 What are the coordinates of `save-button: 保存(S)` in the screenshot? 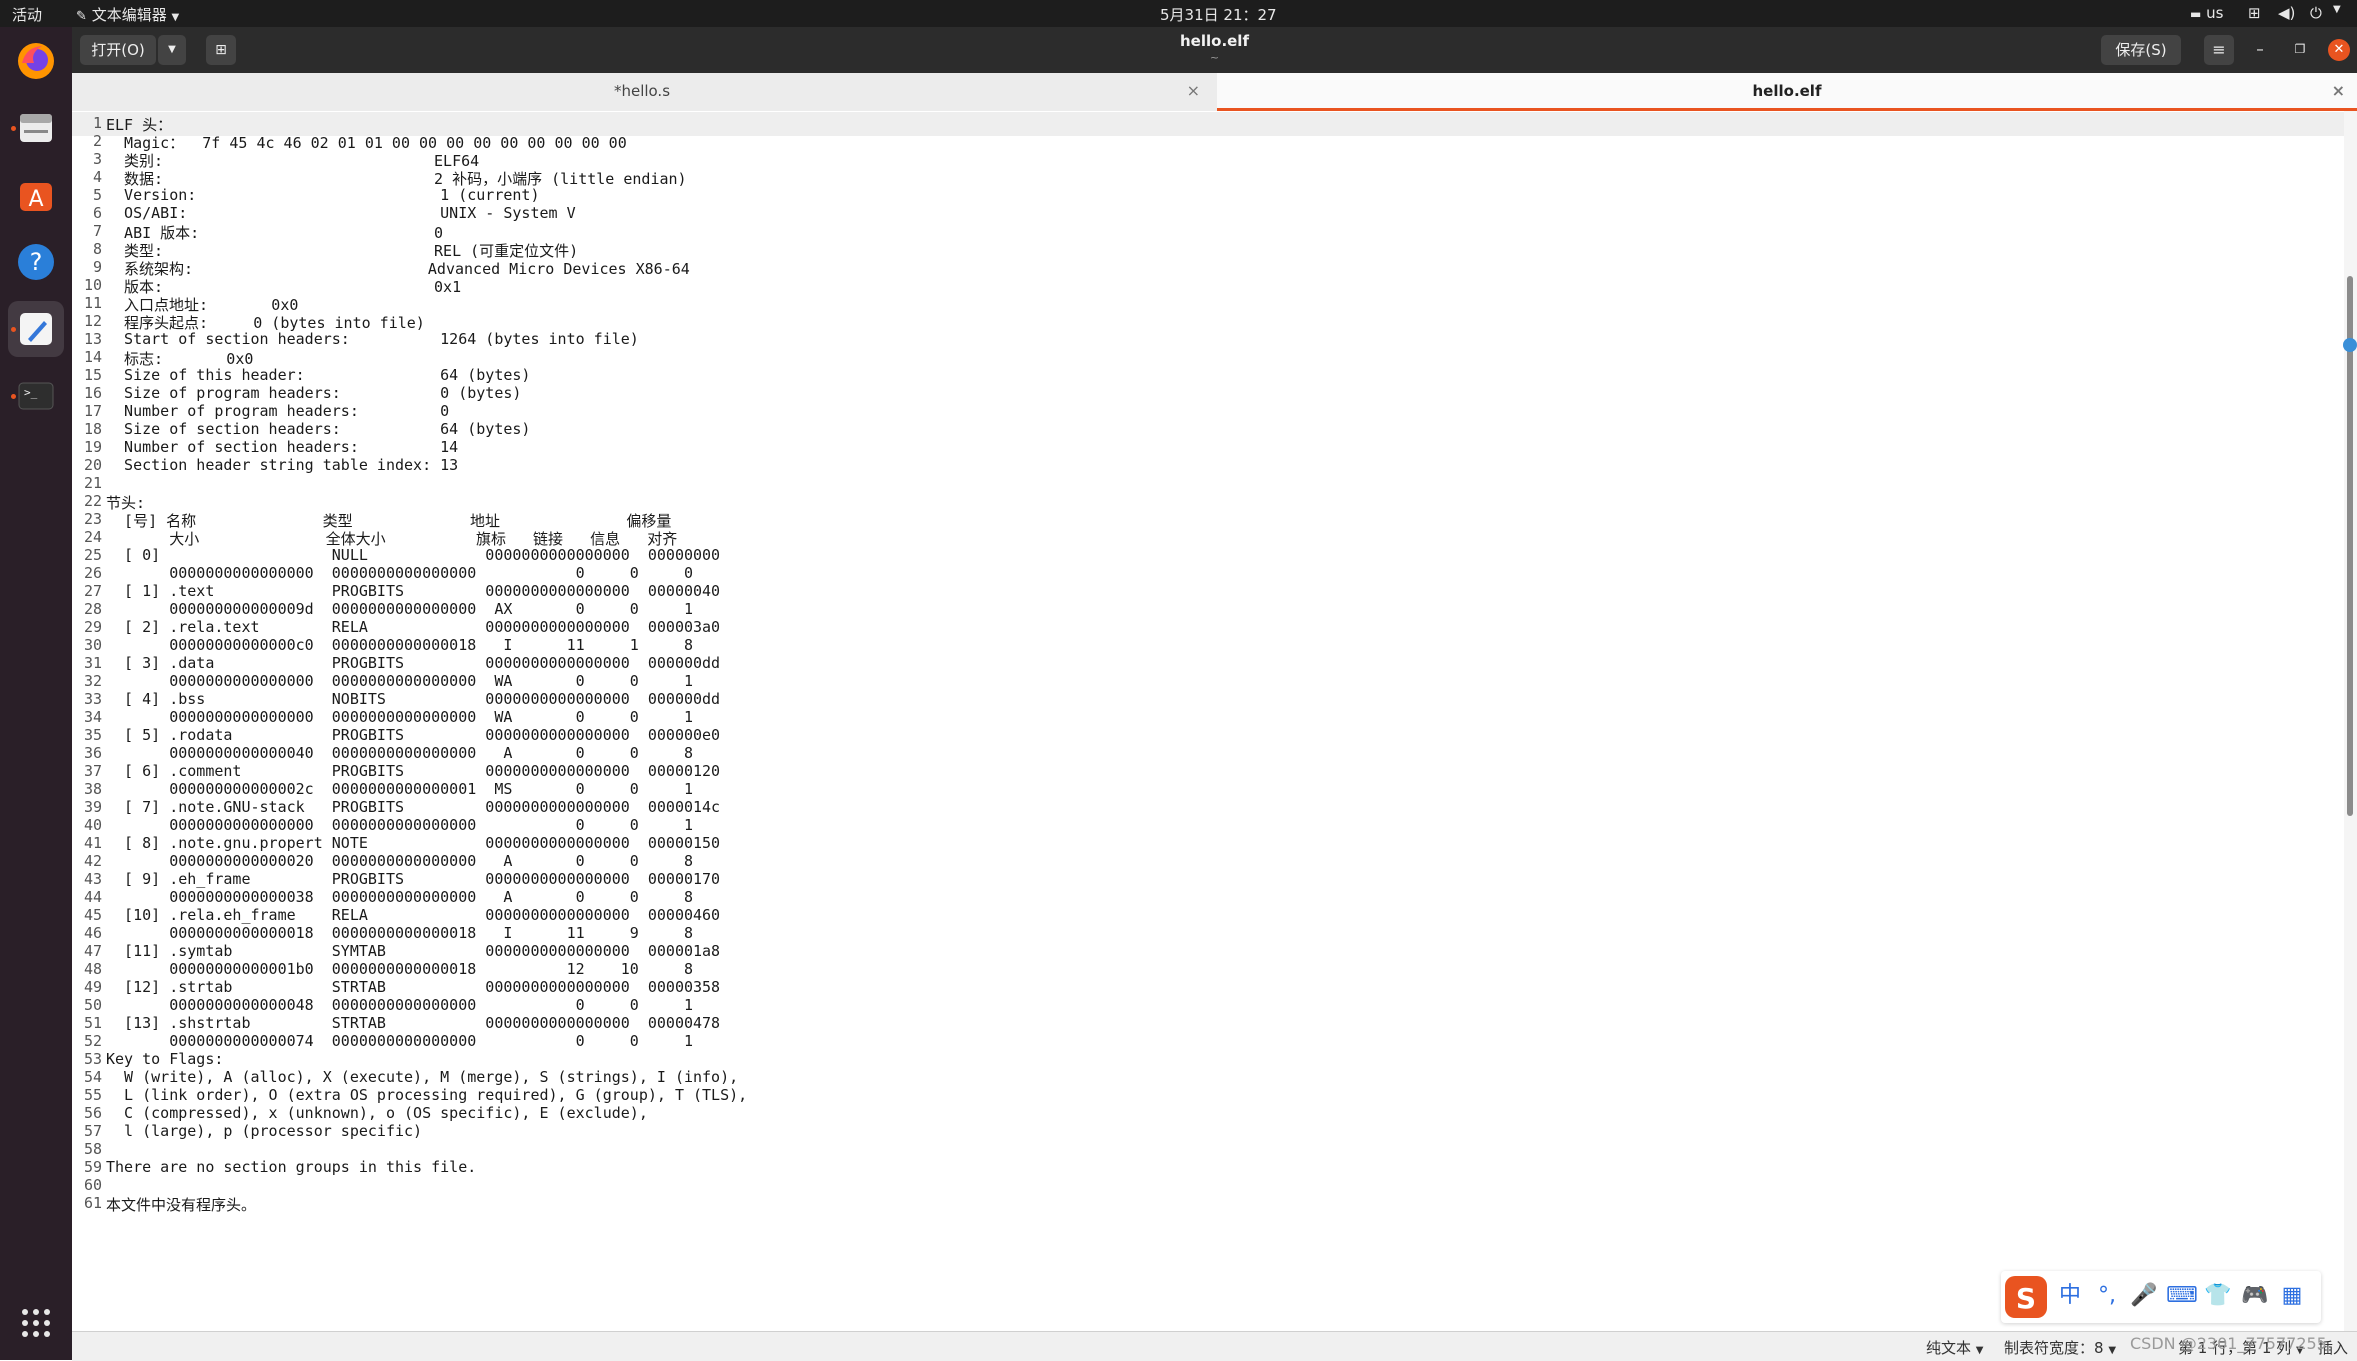 It's located at (2141, 50).